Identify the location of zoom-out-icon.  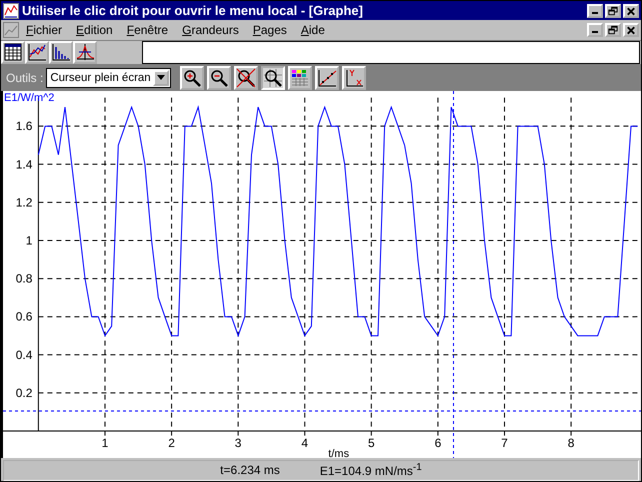
(218, 78).